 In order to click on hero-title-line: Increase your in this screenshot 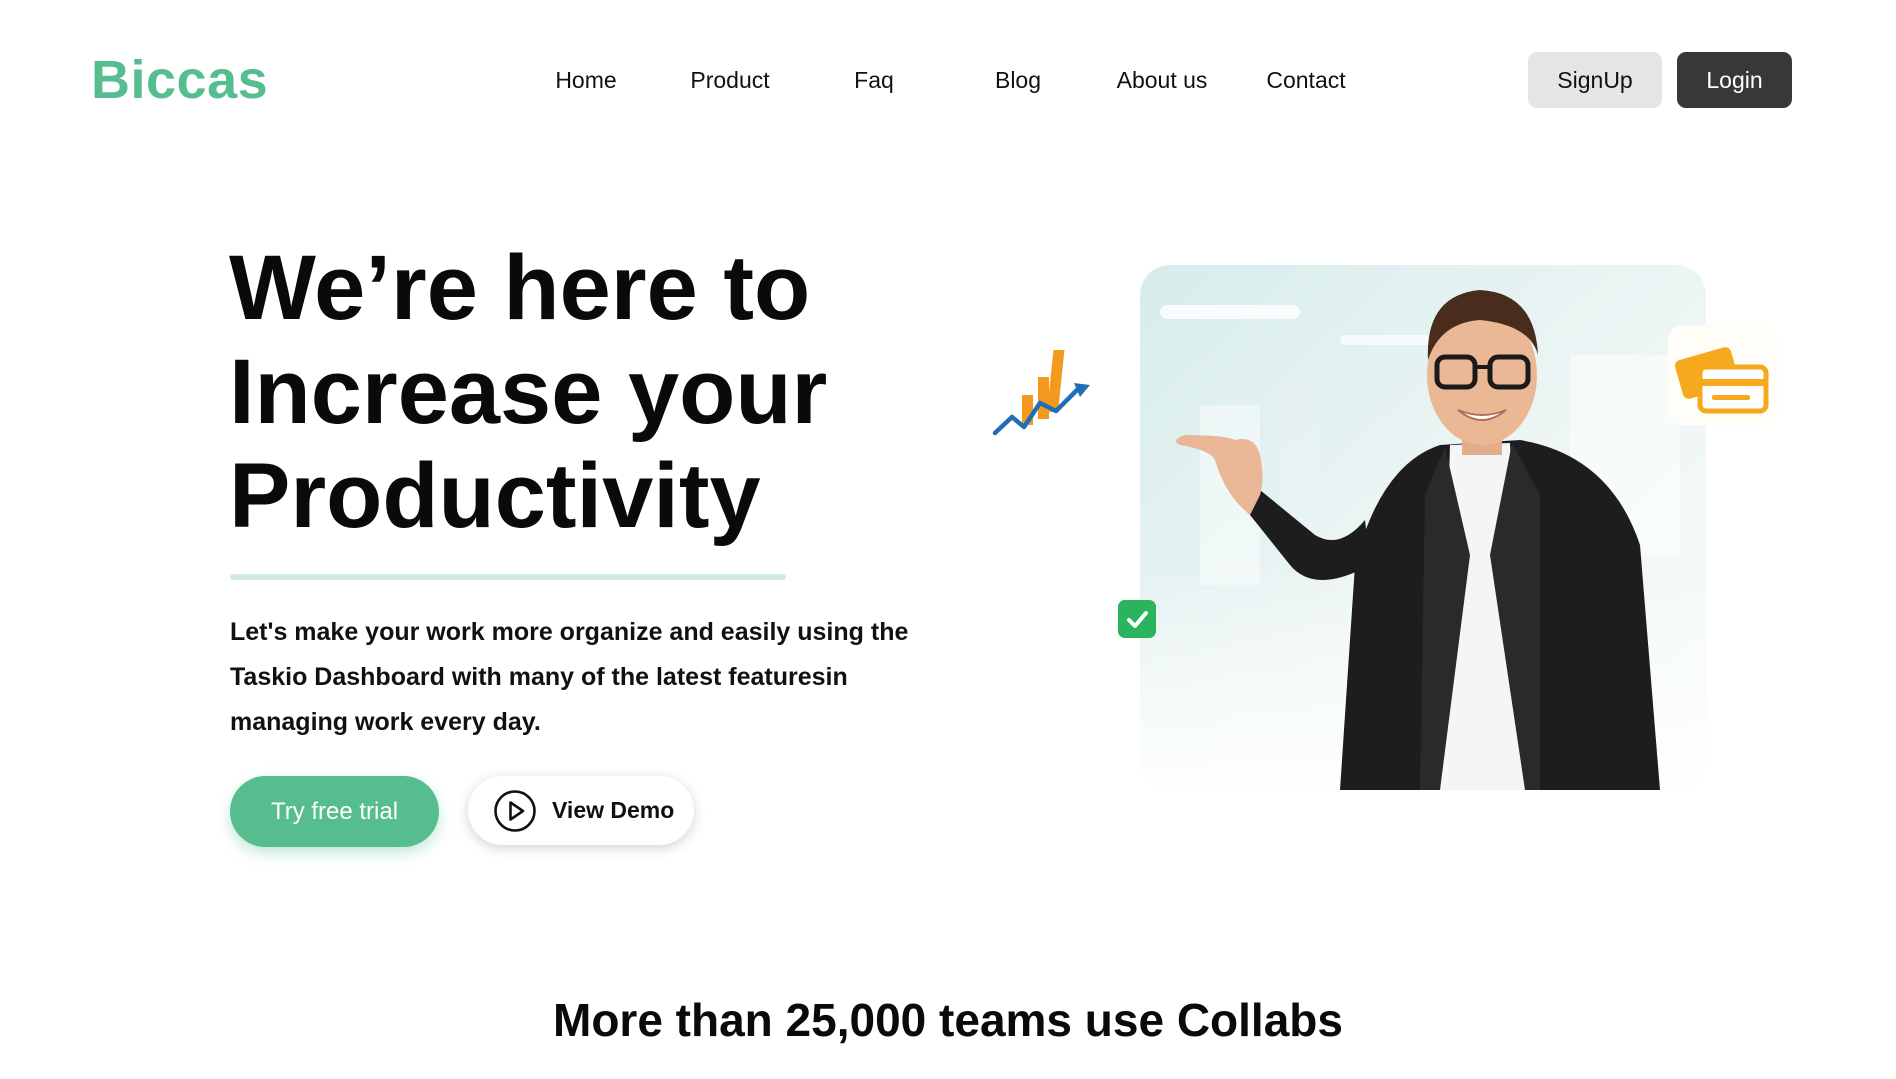, I will do `click(528, 392)`.